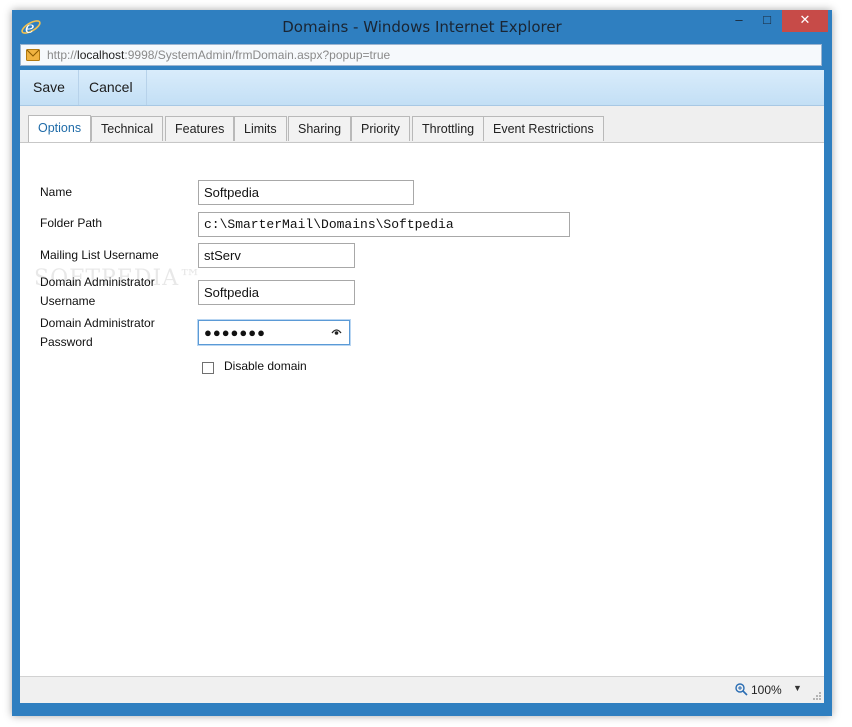  What do you see at coordinates (805, 21) in the screenshot?
I see `close-button: ✕` at bounding box center [805, 21].